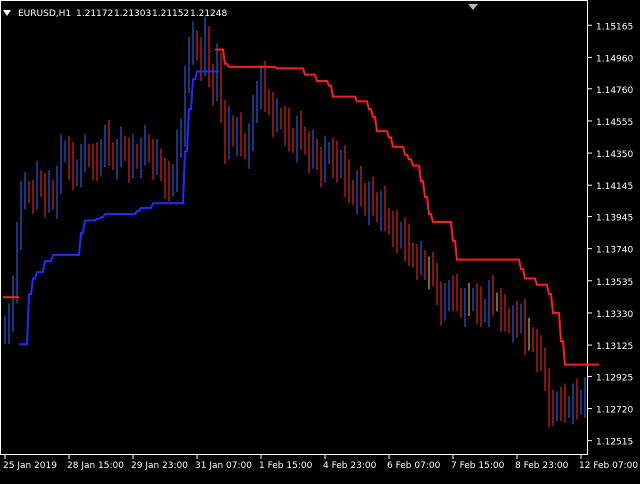 The width and height of the screenshot is (640, 484). Describe the element at coordinates (95, 466) in the screenshot. I see `x-tick-label: 28 Jan 15:00` at that location.